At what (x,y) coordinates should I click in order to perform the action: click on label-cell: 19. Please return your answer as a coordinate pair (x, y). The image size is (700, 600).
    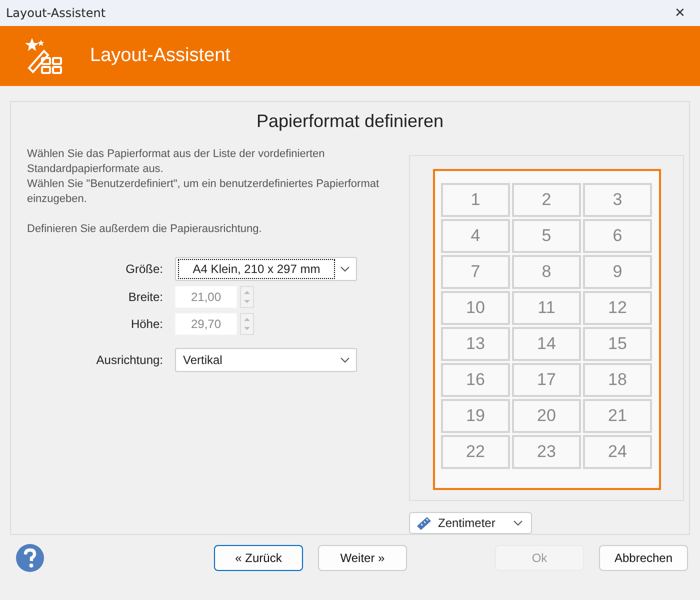
    Looking at the image, I should click on (475, 416).